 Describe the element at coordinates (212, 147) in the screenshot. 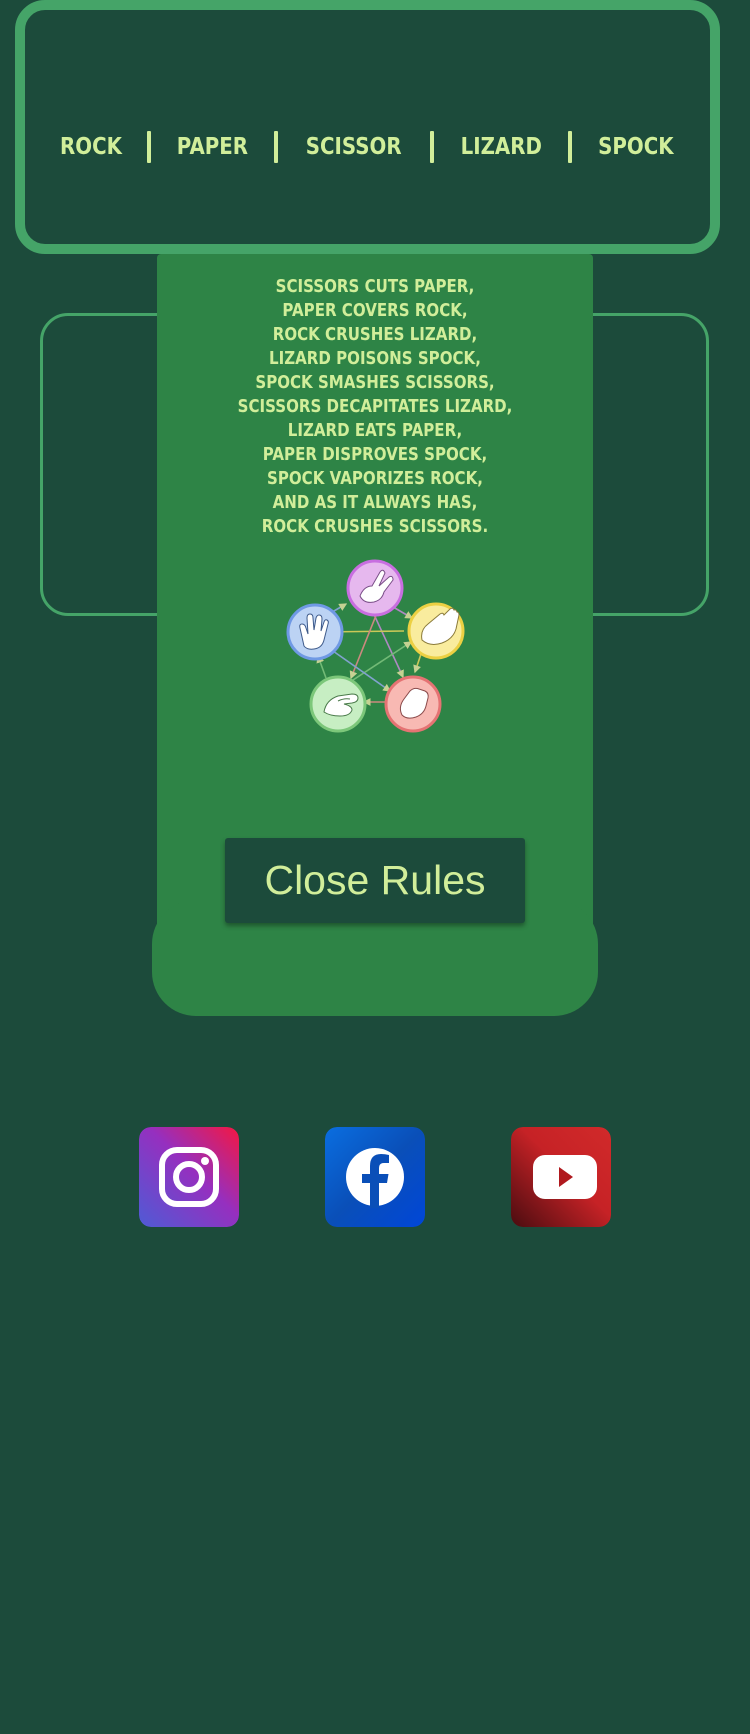

I see `title-word-paper: PAPER` at that location.